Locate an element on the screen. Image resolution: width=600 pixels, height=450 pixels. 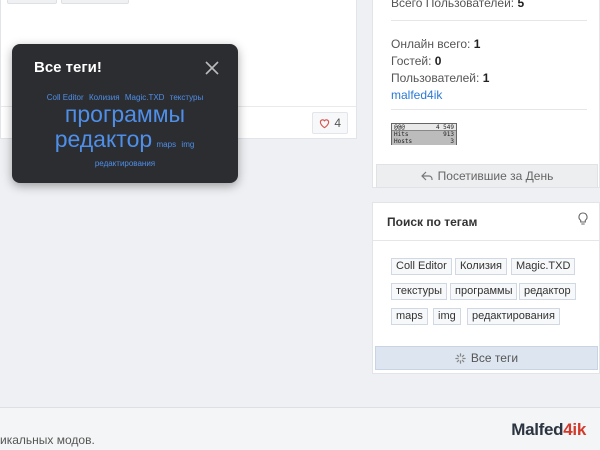
counter-value: 4 549 is located at coordinates (444, 127).